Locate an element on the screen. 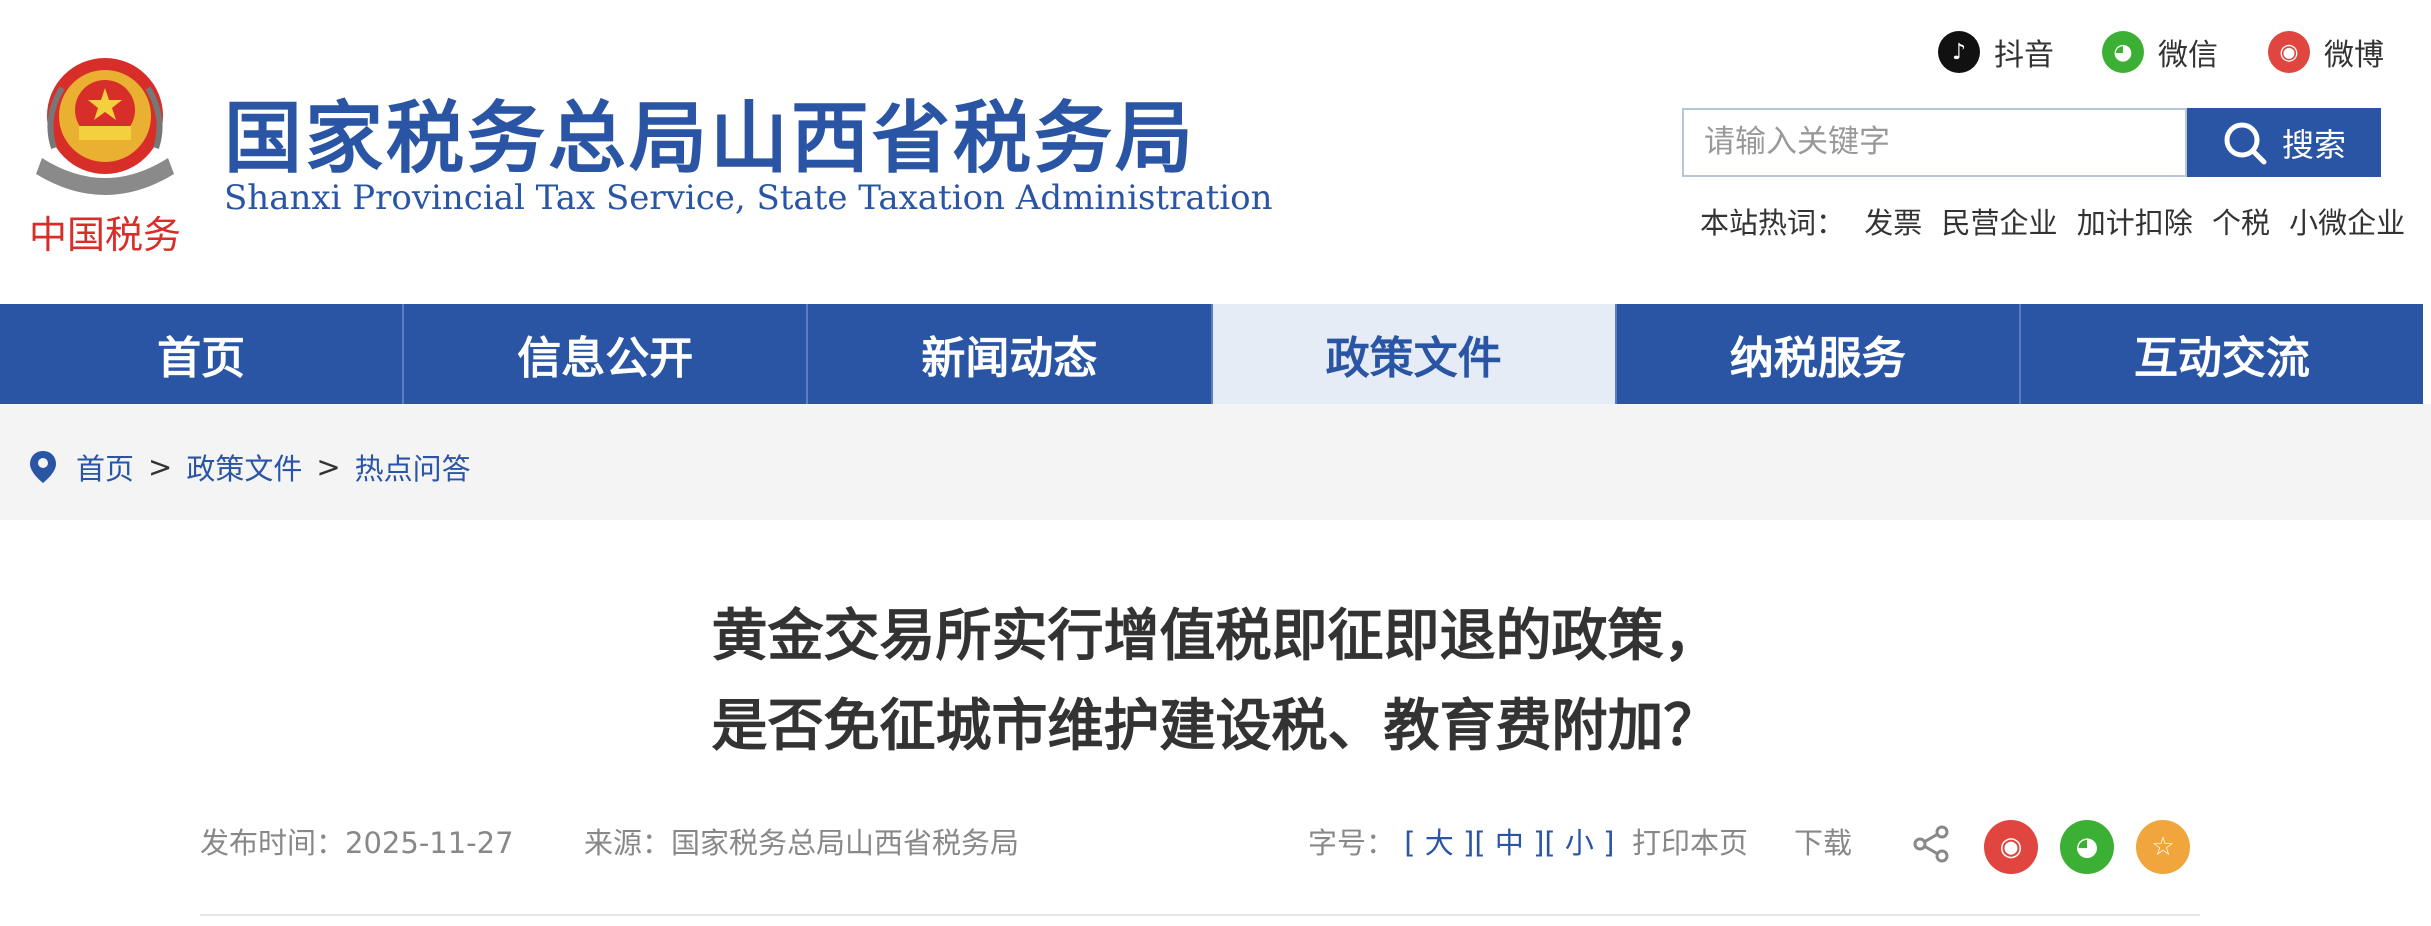 This screenshot has width=2431, height=926. font-size-label: 字号： is located at coordinates (1352, 843).